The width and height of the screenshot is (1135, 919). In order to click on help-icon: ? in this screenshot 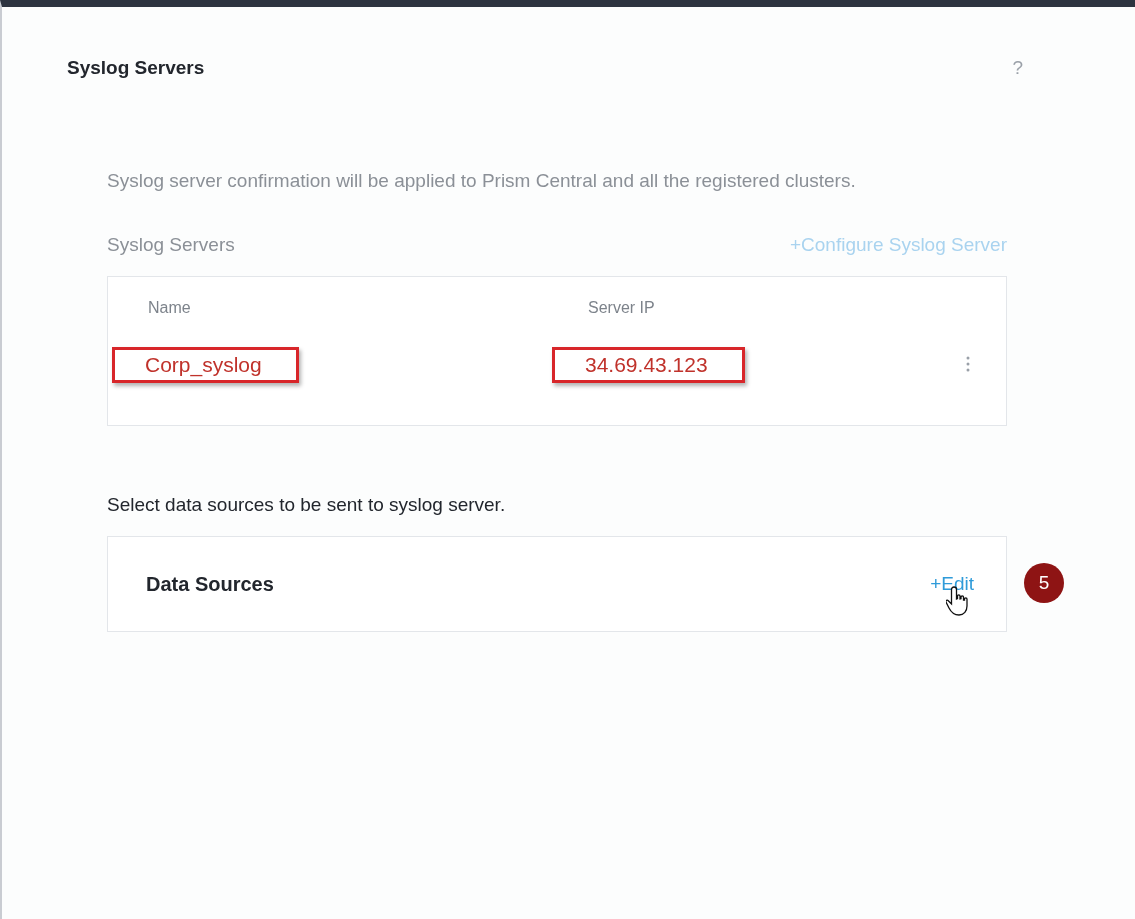, I will do `click(1017, 68)`.